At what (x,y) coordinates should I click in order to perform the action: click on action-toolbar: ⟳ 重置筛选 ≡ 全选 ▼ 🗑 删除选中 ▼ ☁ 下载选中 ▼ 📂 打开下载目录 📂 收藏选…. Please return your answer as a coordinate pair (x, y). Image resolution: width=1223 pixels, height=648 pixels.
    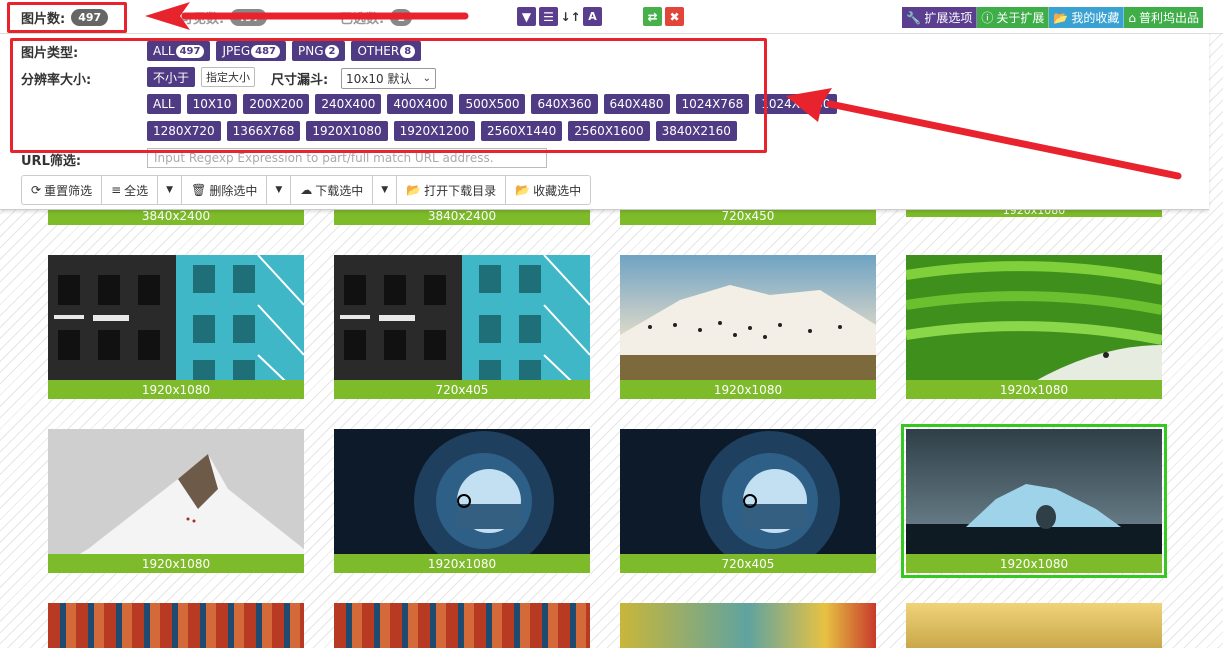
    Looking at the image, I should click on (306, 190).